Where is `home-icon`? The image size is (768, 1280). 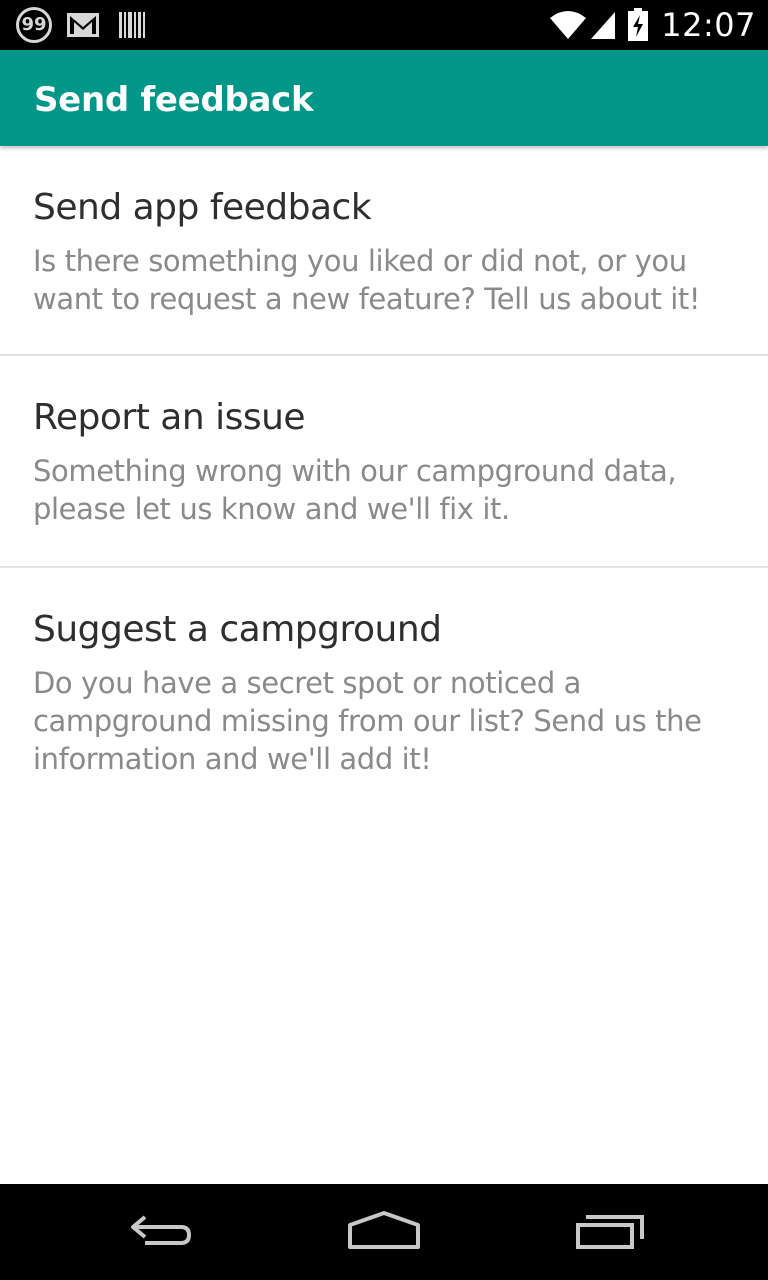
home-icon is located at coordinates (384, 1230).